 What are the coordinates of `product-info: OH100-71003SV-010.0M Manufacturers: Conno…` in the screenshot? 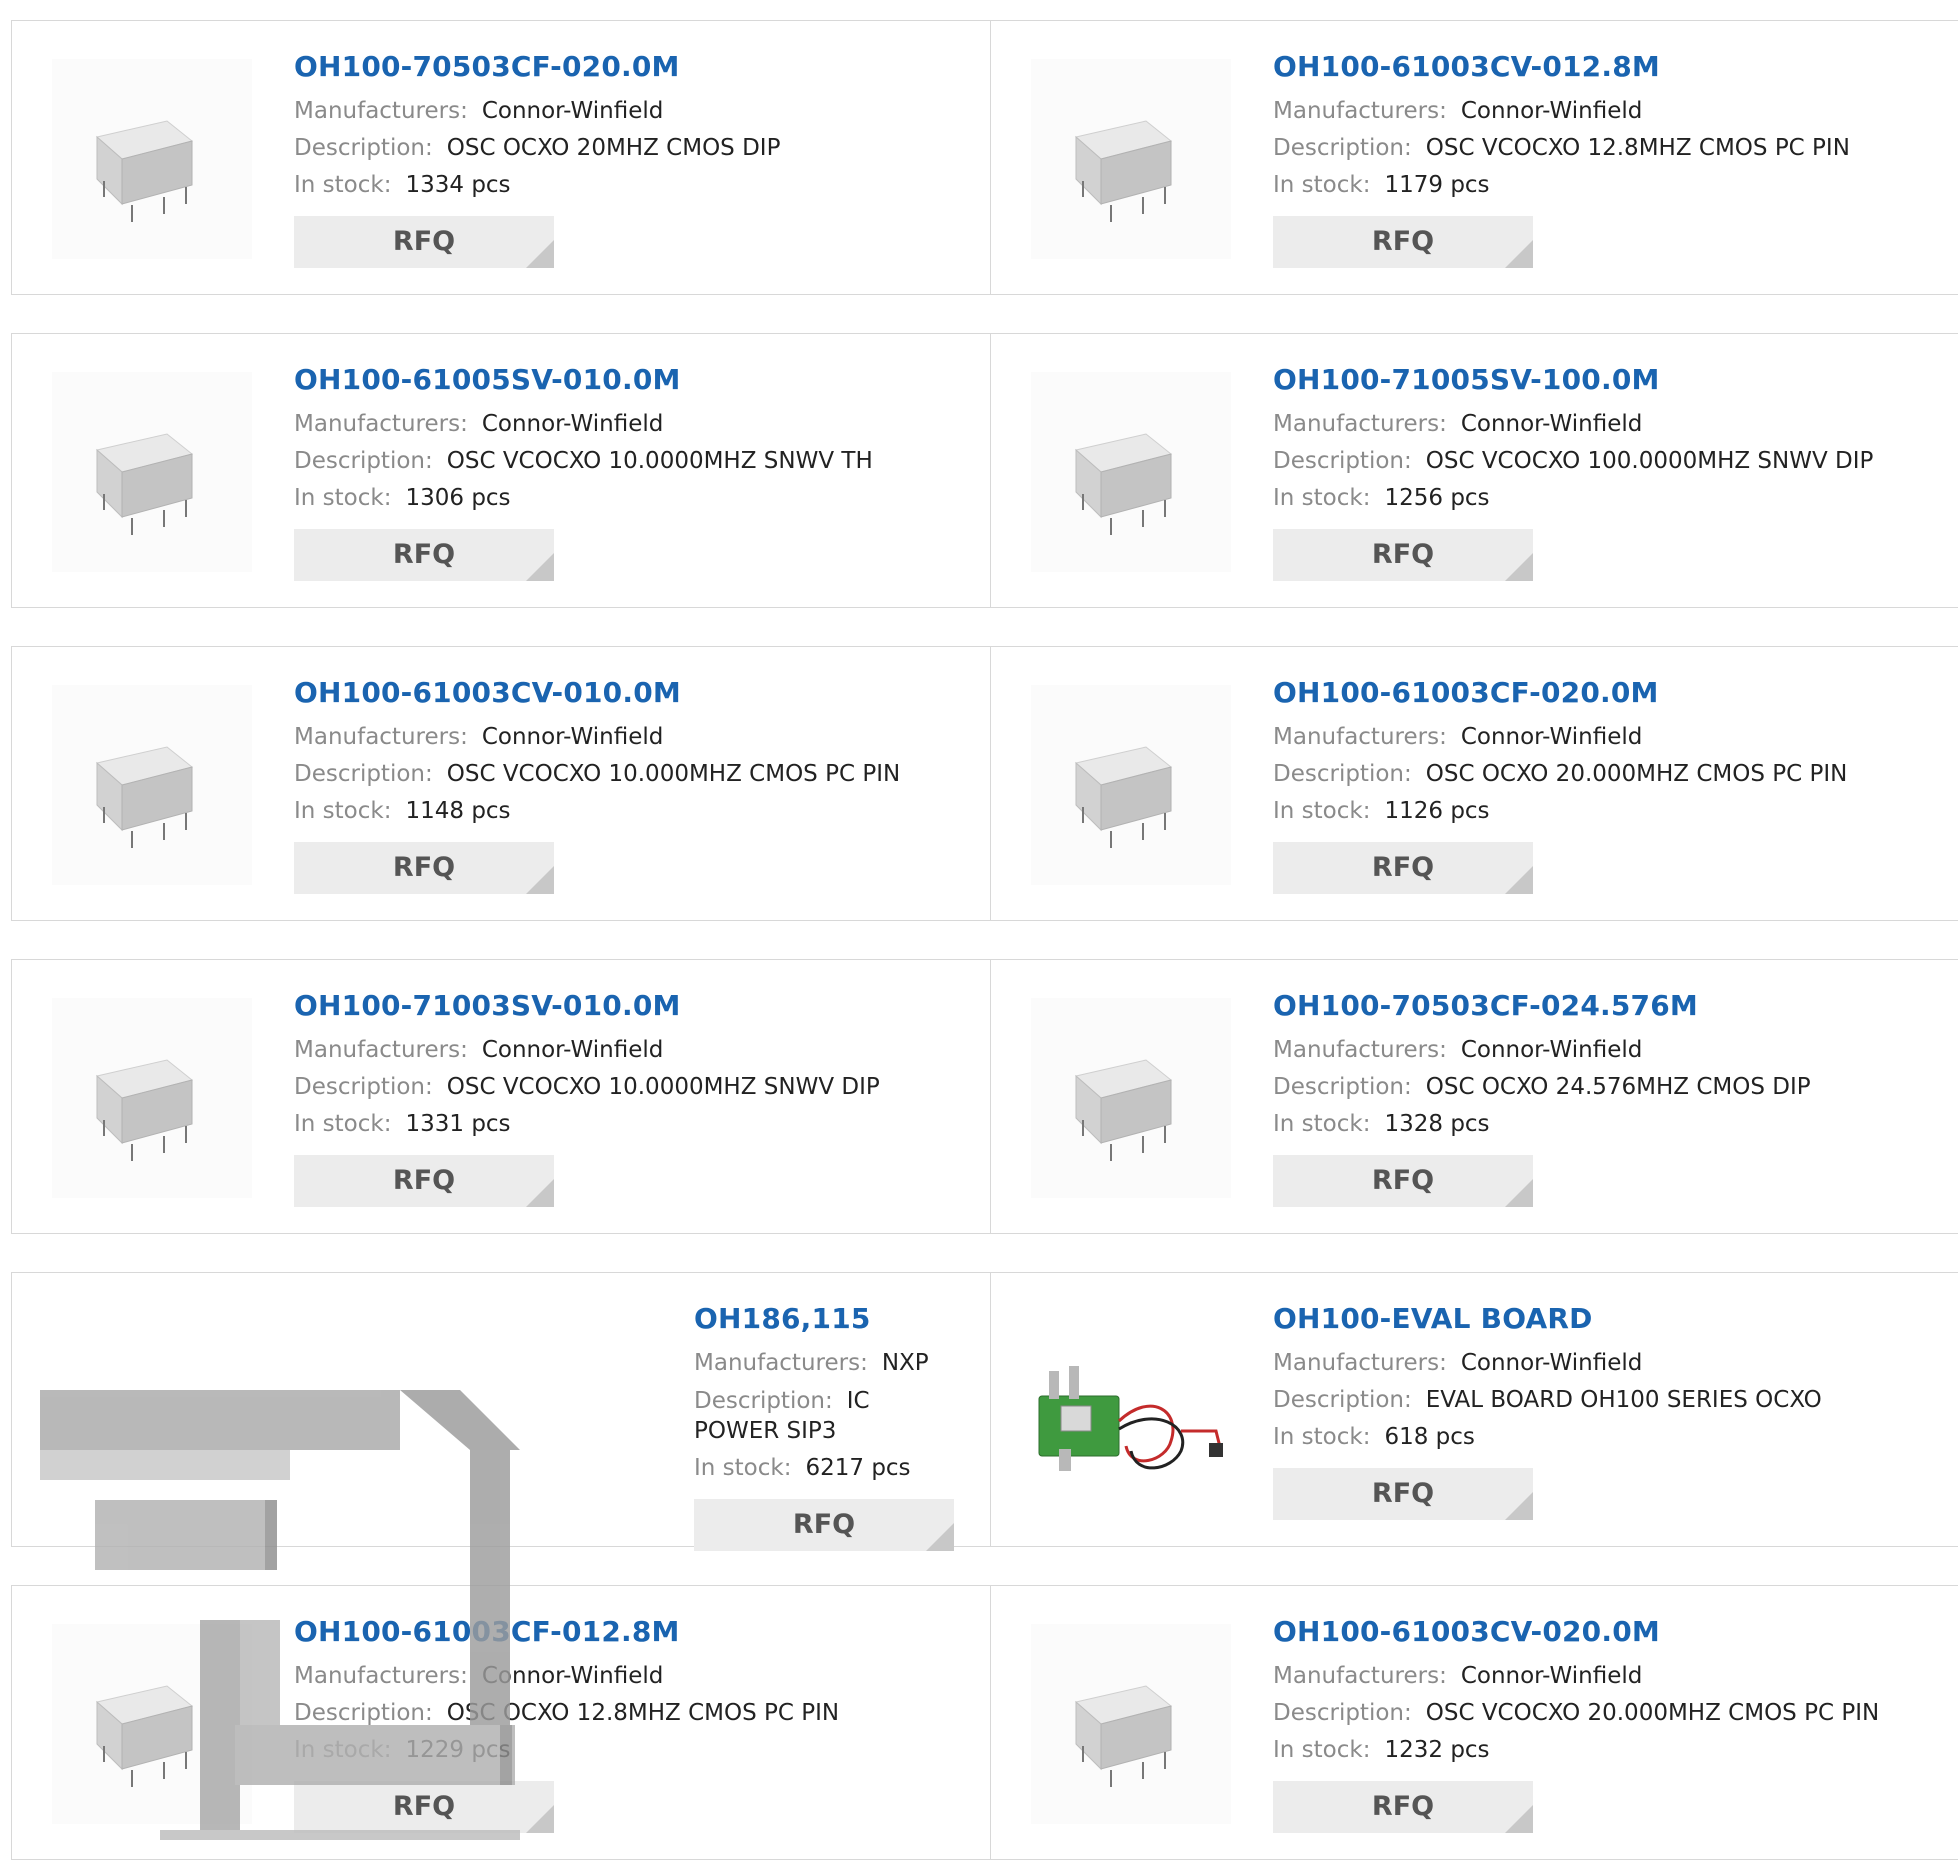 It's located at (632, 1097).